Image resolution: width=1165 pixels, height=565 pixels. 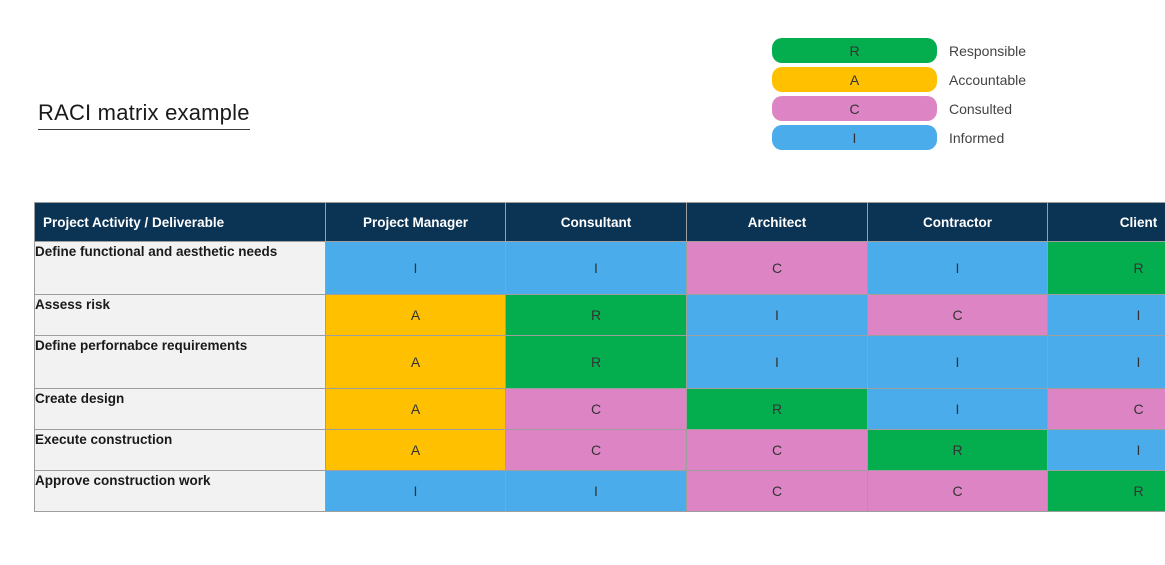 What do you see at coordinates (977, 137) in the screenshot?
I see `legend-label-informed: Informed` at bounding box center [977, 137].